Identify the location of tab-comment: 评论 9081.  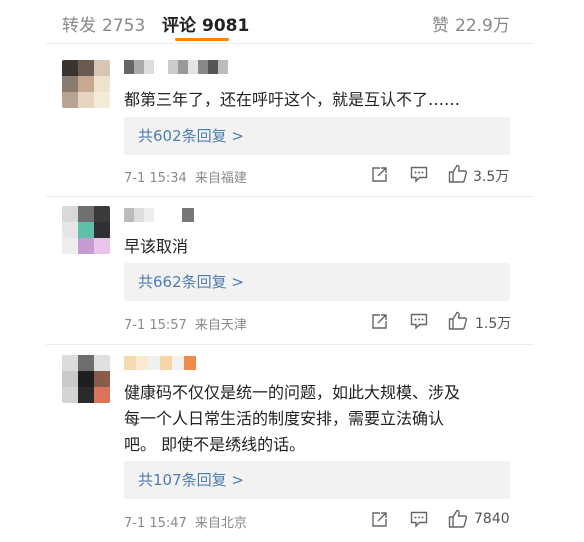
(205, 23).